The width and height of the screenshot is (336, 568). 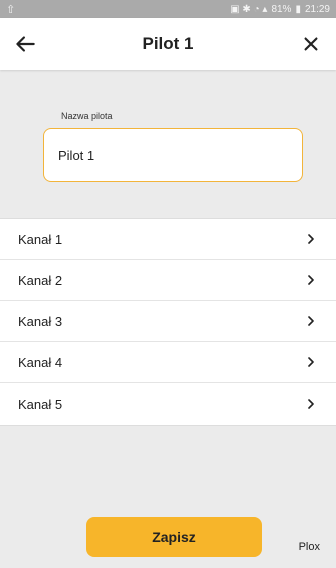 I want to click on page-title: Pilot 1, so click(x=168, y=43).